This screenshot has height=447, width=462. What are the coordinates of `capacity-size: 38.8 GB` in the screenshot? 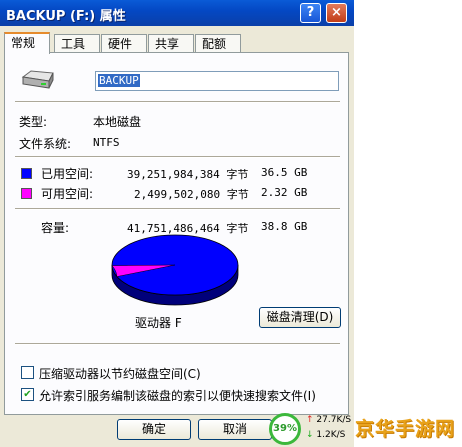 It's located at (284, 226).